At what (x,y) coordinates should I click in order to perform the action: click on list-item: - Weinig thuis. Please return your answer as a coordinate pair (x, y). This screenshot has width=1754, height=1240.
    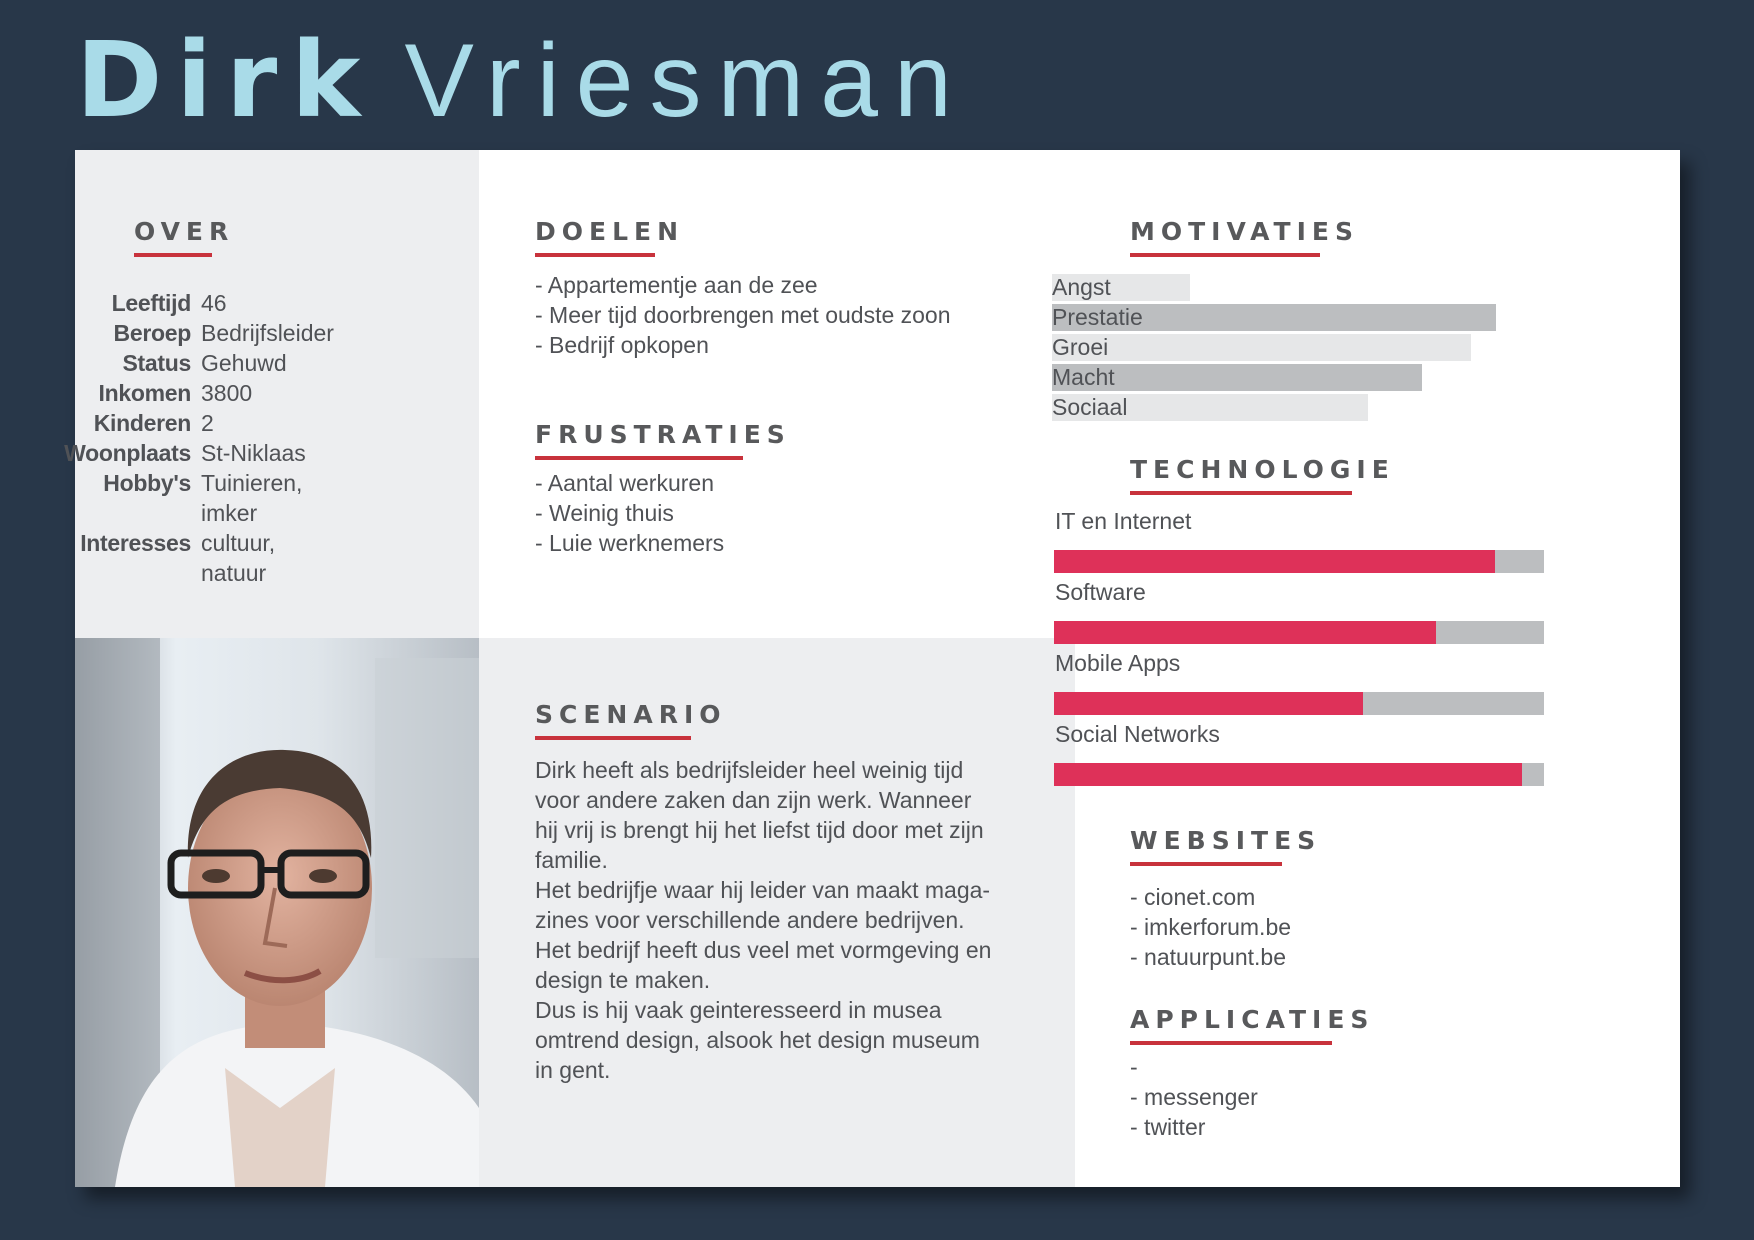
    Looking at the image, I should click on (604, 513).